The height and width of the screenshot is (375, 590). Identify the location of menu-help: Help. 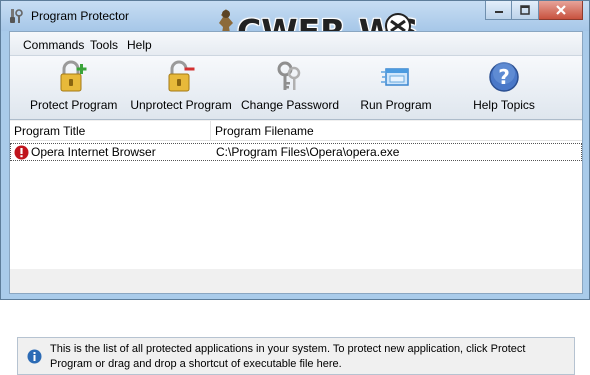
(139, 45).